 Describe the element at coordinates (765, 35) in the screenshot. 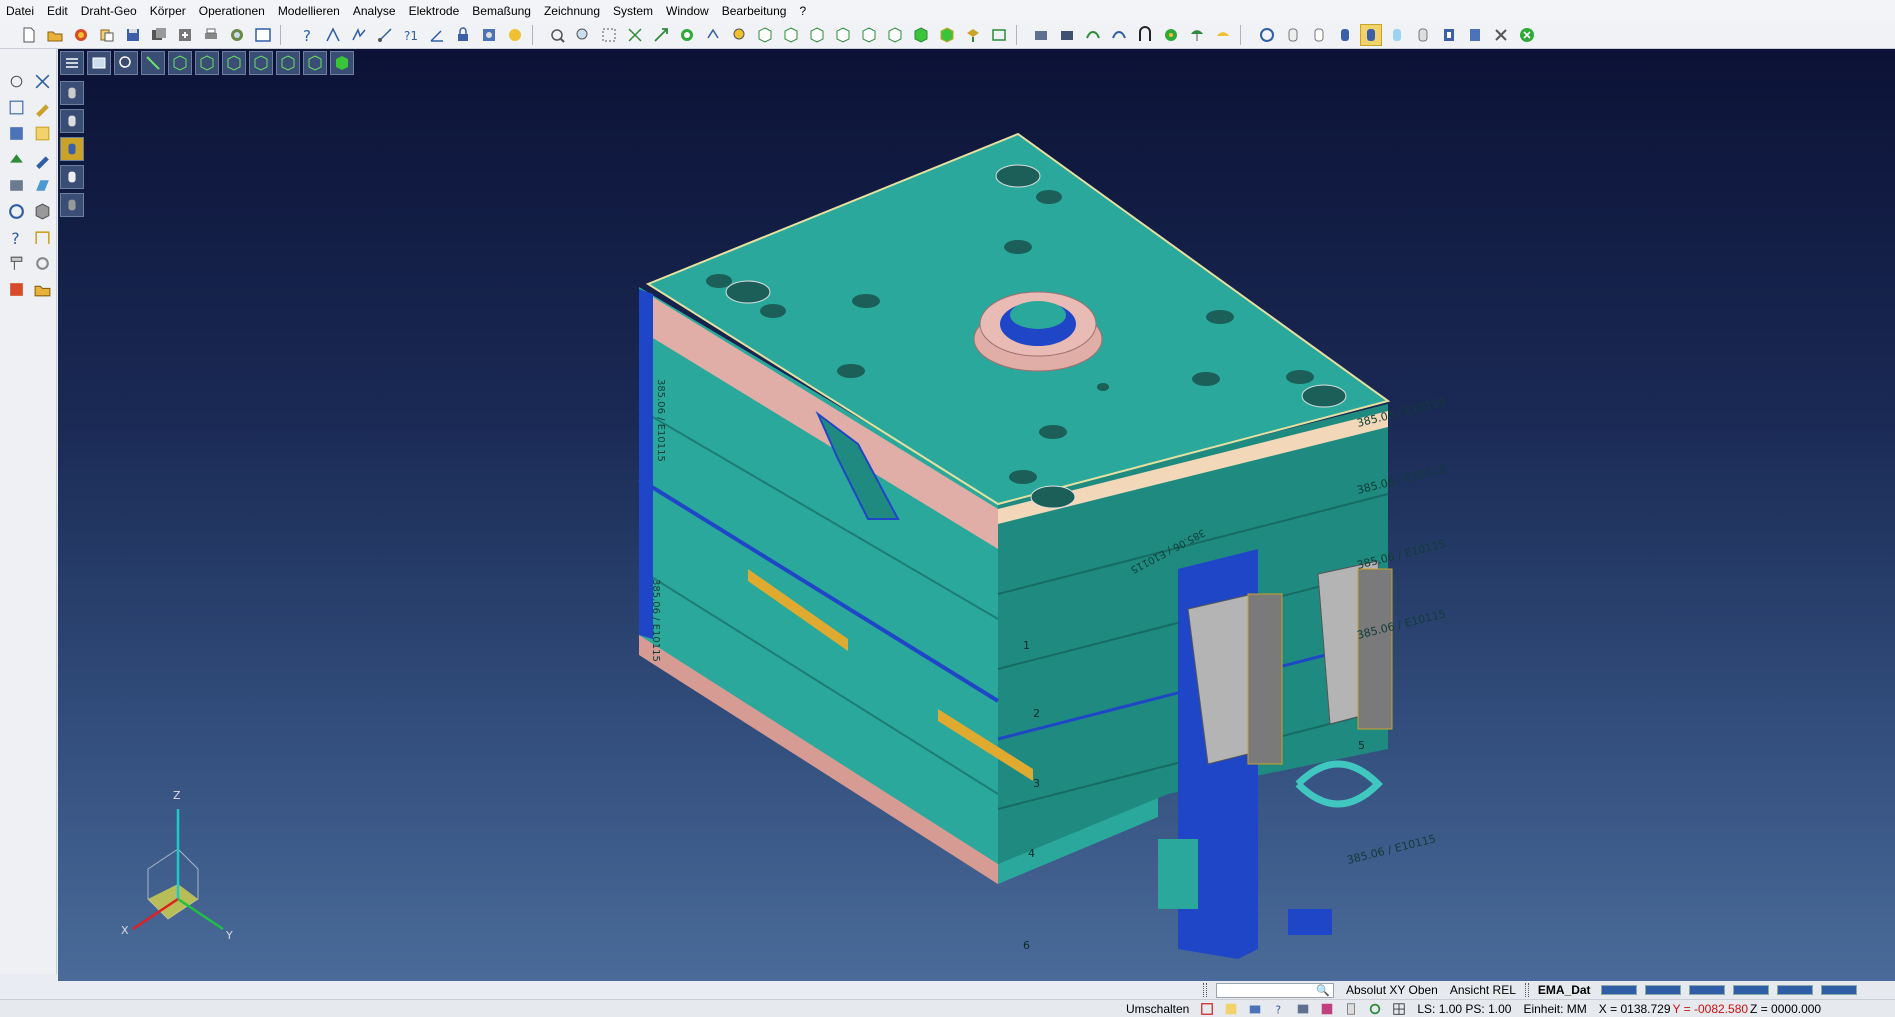

I see `view-iso1-icon` at that location.